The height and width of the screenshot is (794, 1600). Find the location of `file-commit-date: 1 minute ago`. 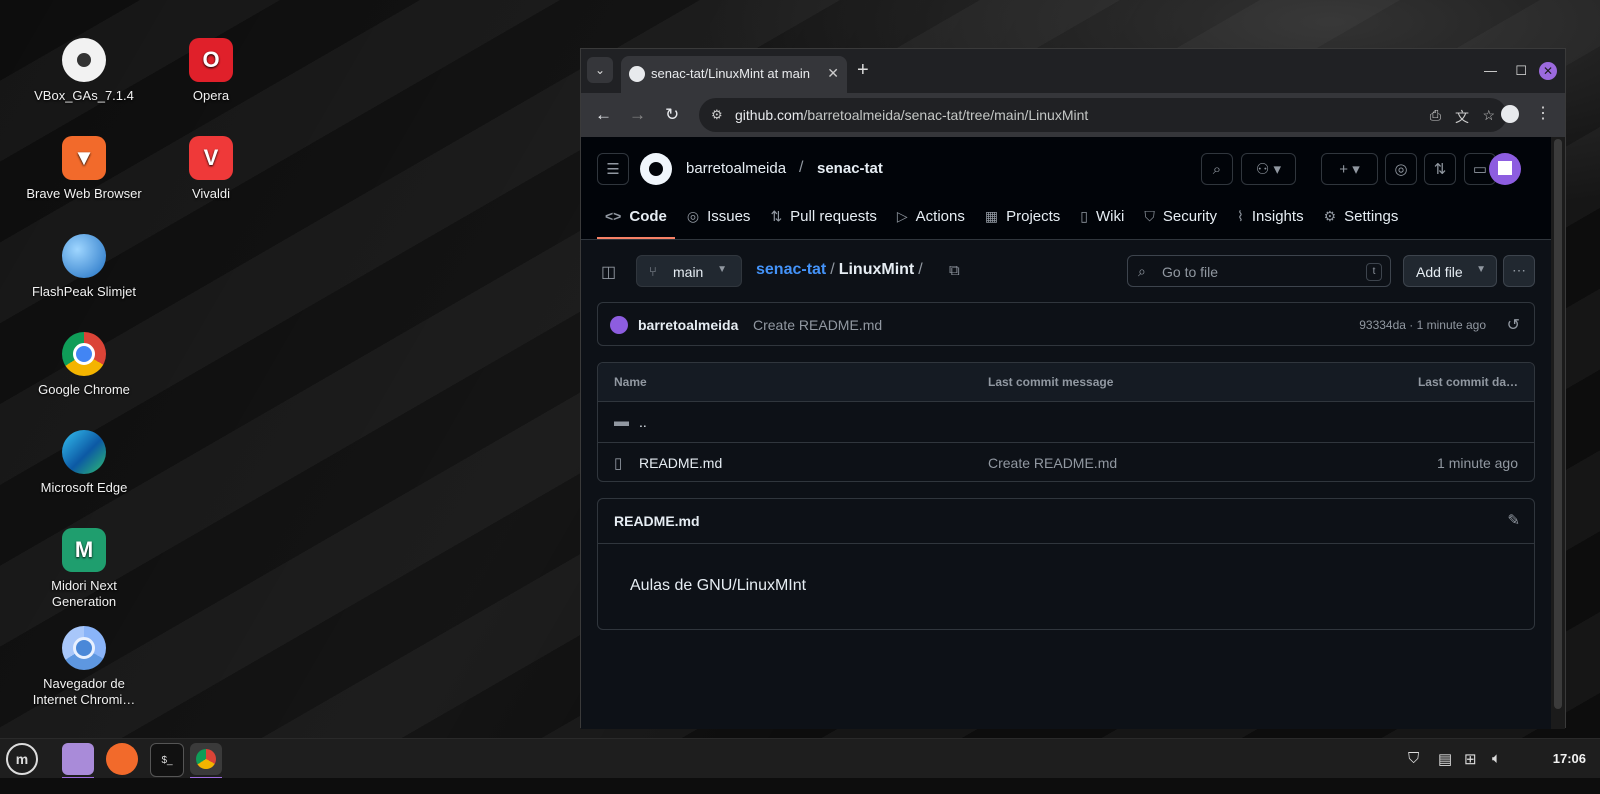

file-commit-date: 1 minute ago is located at coordinates (1477, 463).